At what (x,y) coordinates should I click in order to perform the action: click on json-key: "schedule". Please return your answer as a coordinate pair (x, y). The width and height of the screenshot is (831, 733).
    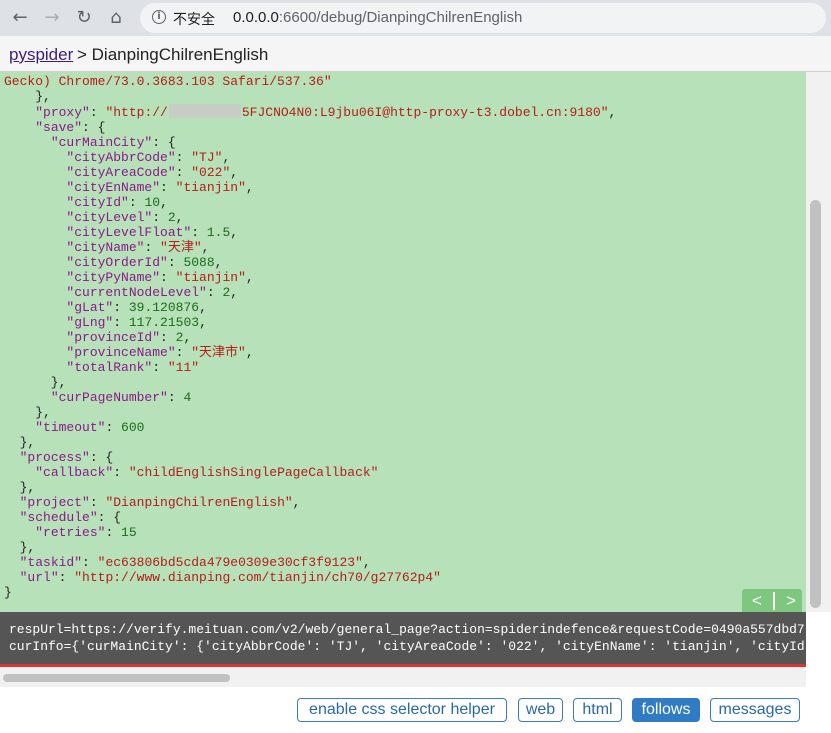
    Looking at the image, I should click on (58, 517).